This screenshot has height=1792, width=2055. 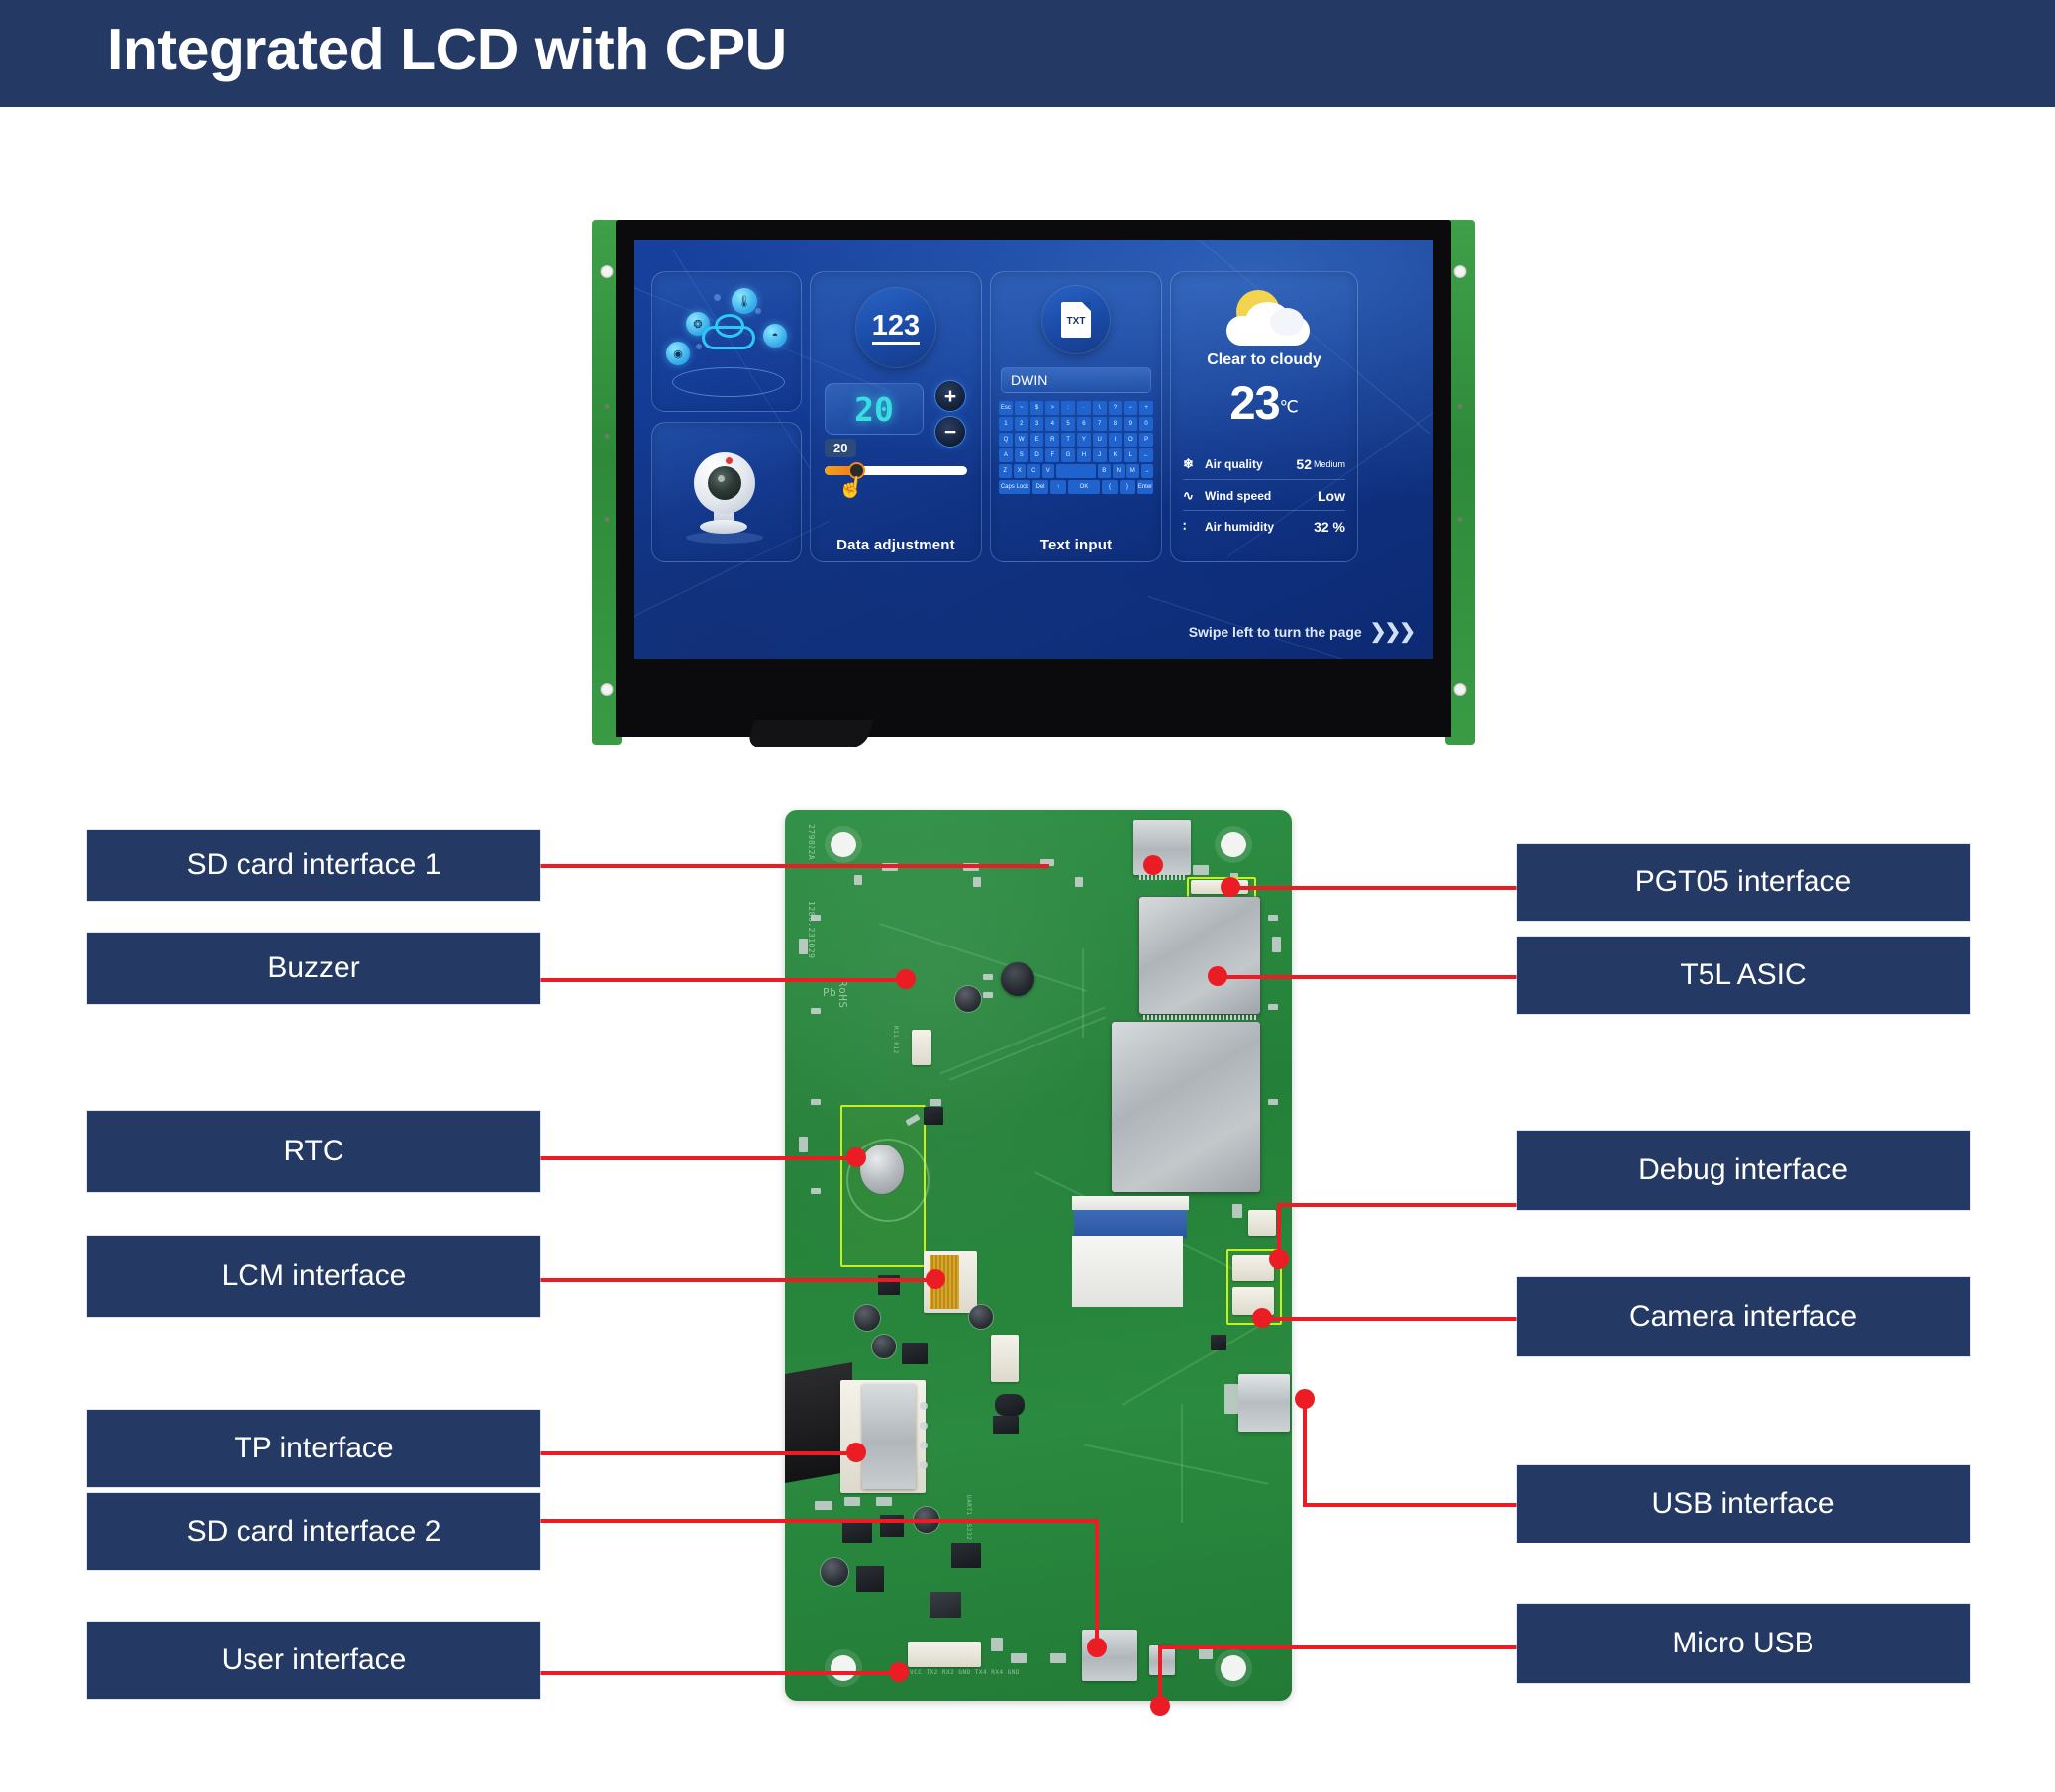 What do you see at coordinates (1034, 471) in the screenshot?
I see `key-c: C` at bounding box center [1034, 471].